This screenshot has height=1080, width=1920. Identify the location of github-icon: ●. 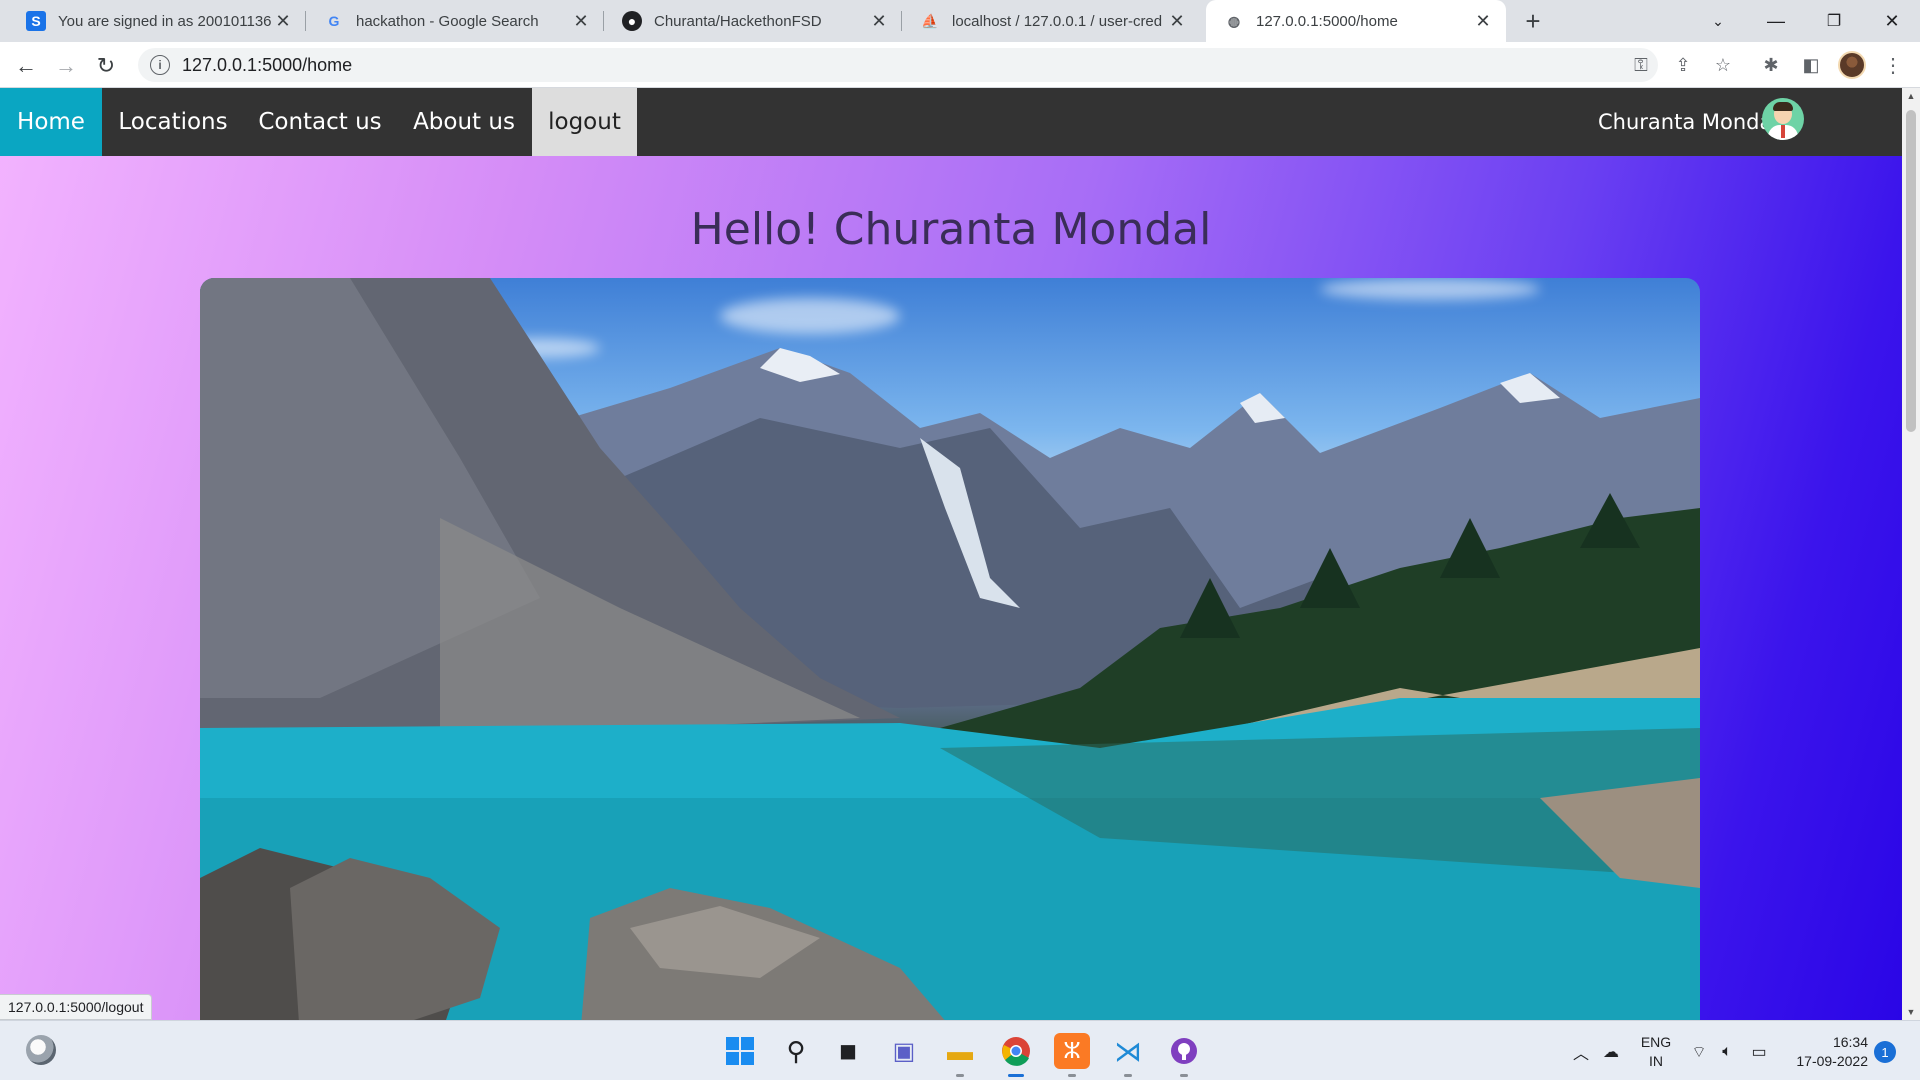
(632, 21).